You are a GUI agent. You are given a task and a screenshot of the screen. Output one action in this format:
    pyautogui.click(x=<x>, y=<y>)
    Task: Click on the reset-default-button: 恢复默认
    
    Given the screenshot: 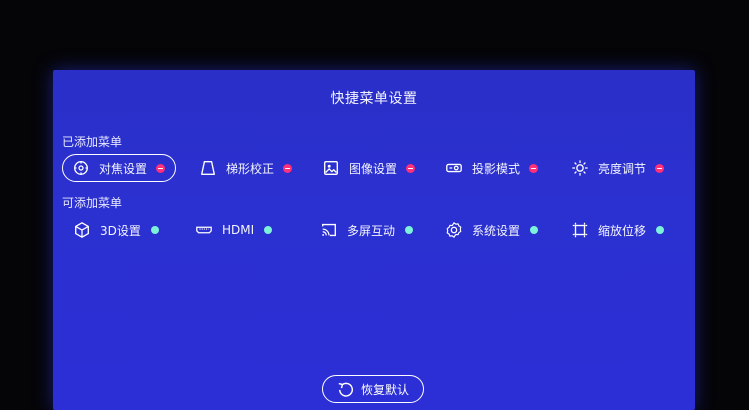 What is the action you would take?
    pyautogui.click(x=373, y=389)
    